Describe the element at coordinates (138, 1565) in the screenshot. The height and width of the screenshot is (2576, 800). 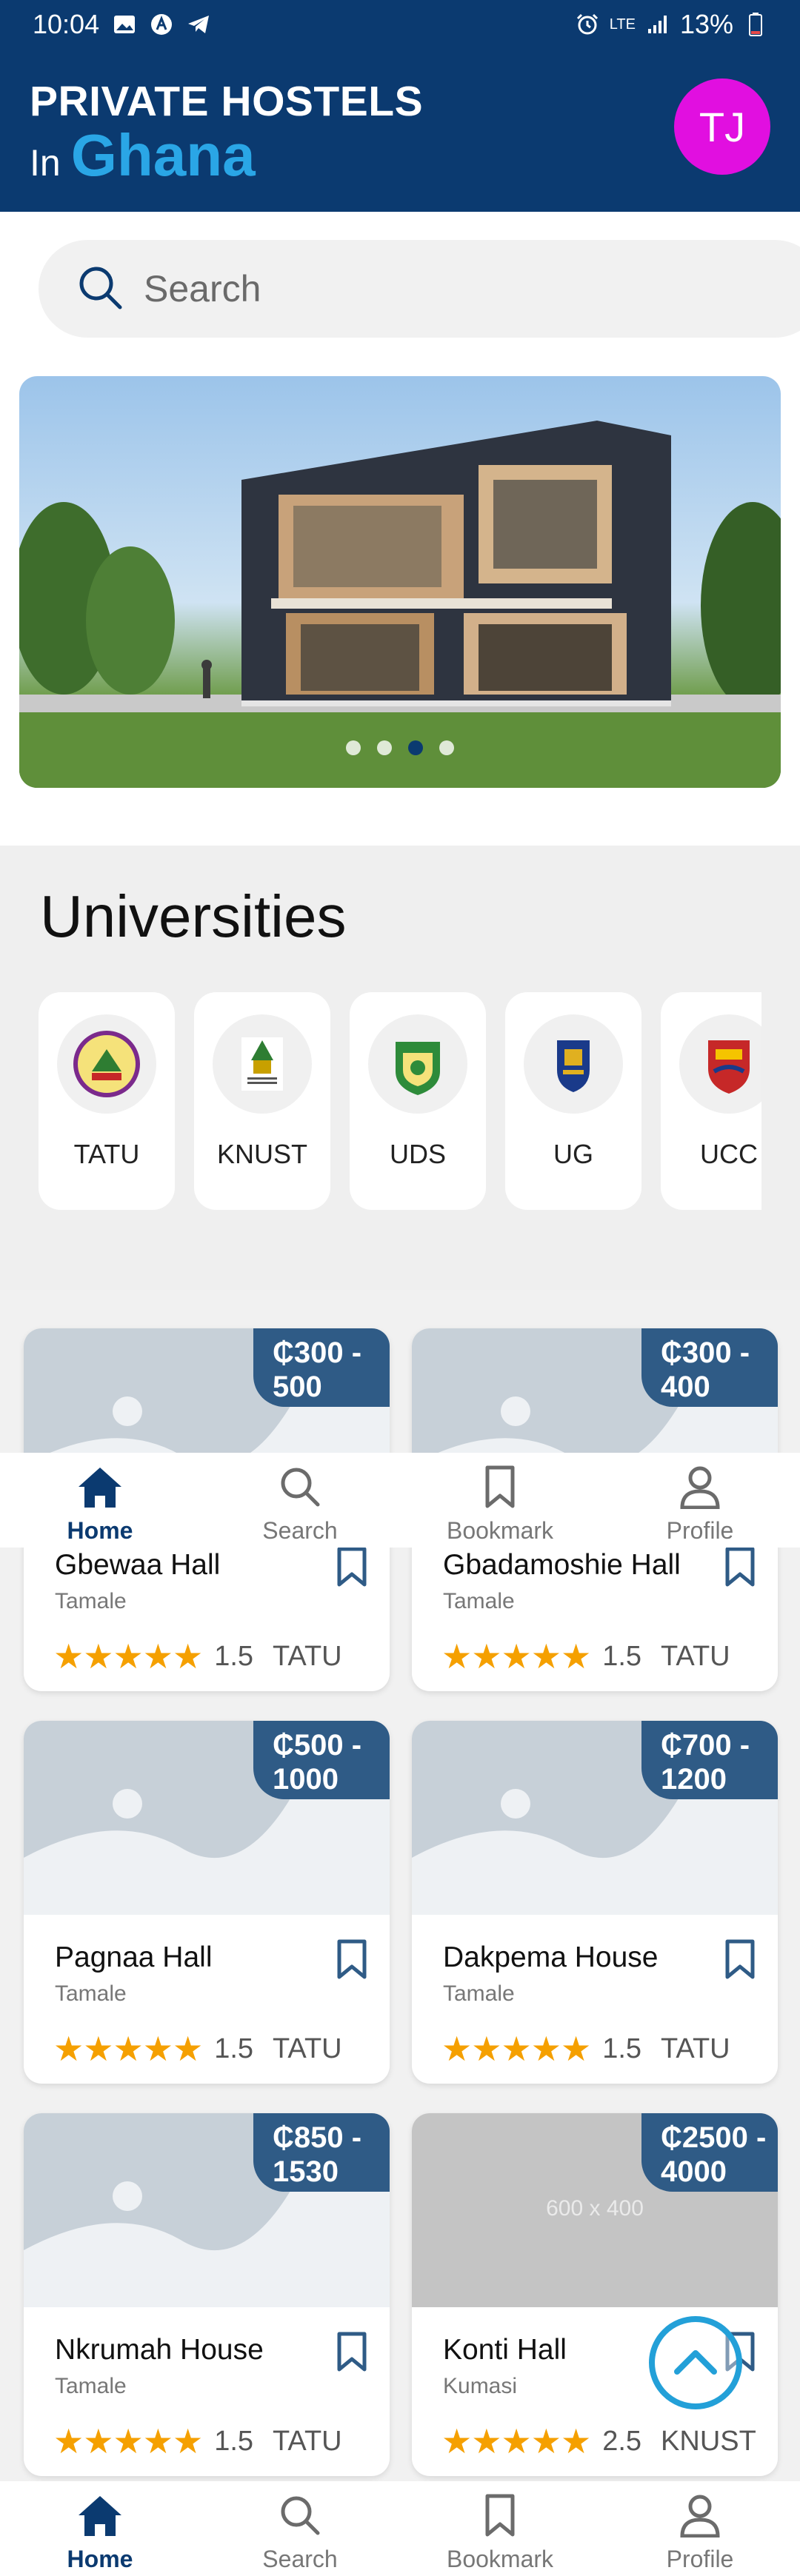
I see `hostel-name: Gbewaa Hall` at that location.